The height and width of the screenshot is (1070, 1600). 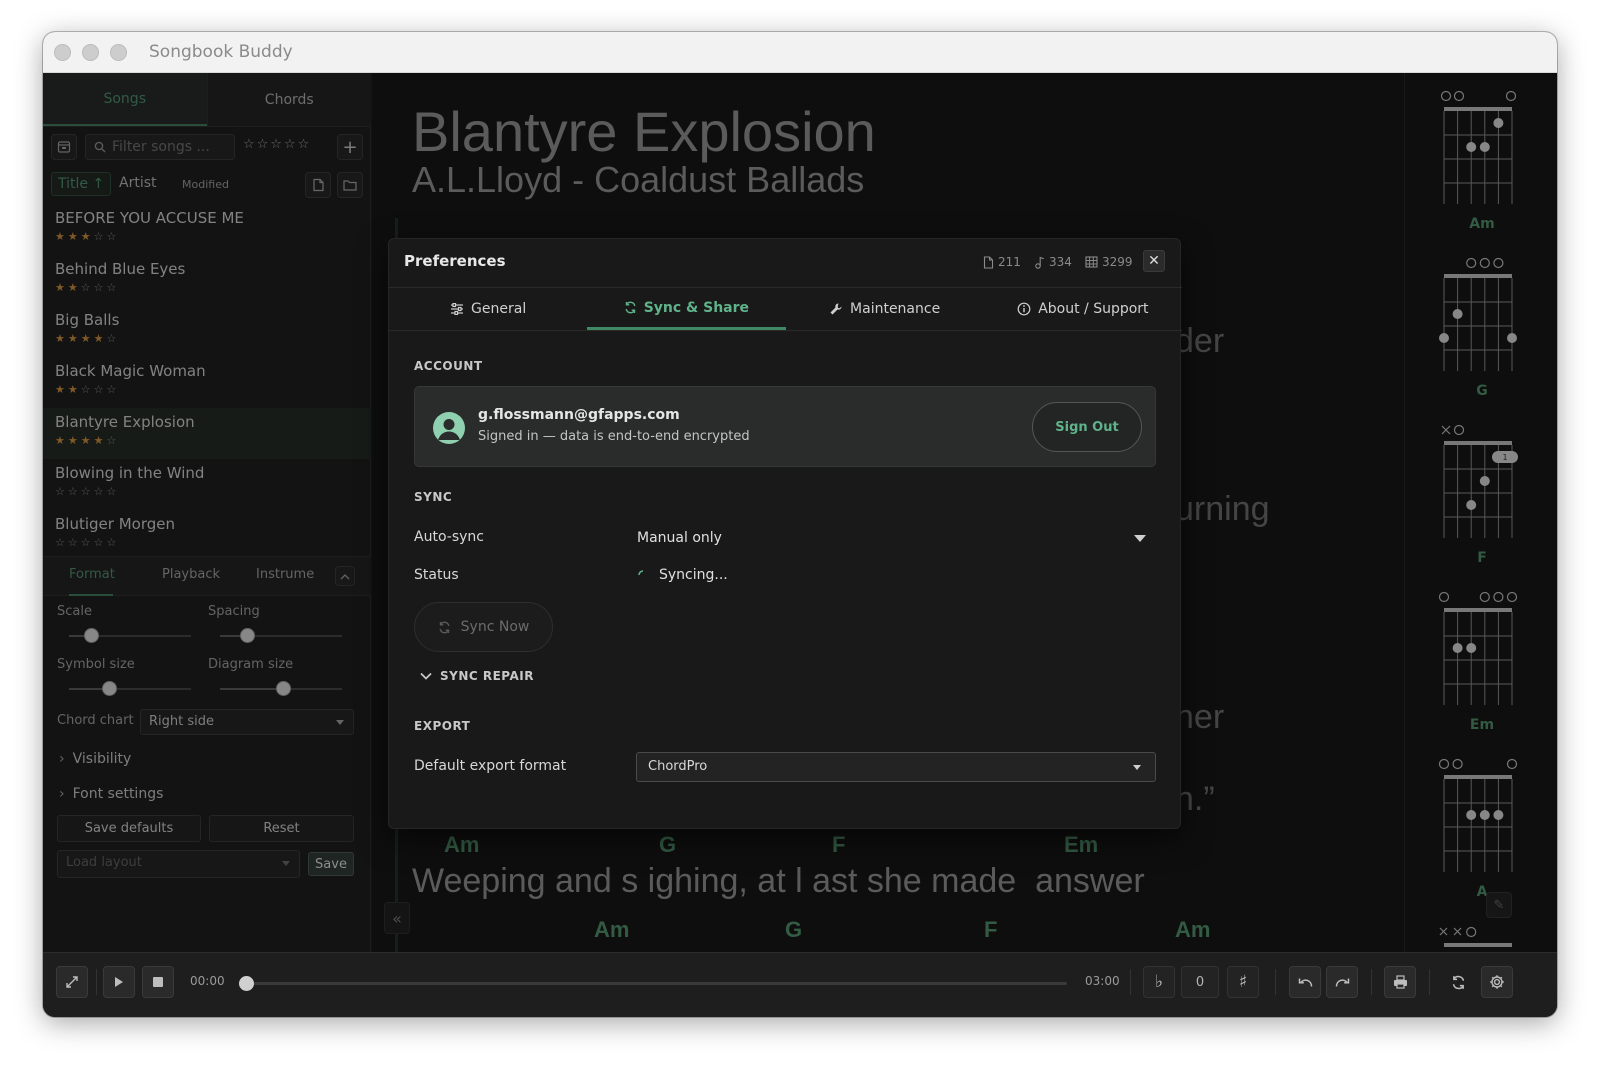 I want to click on minimize-window-button, so click(x=90, y=52).